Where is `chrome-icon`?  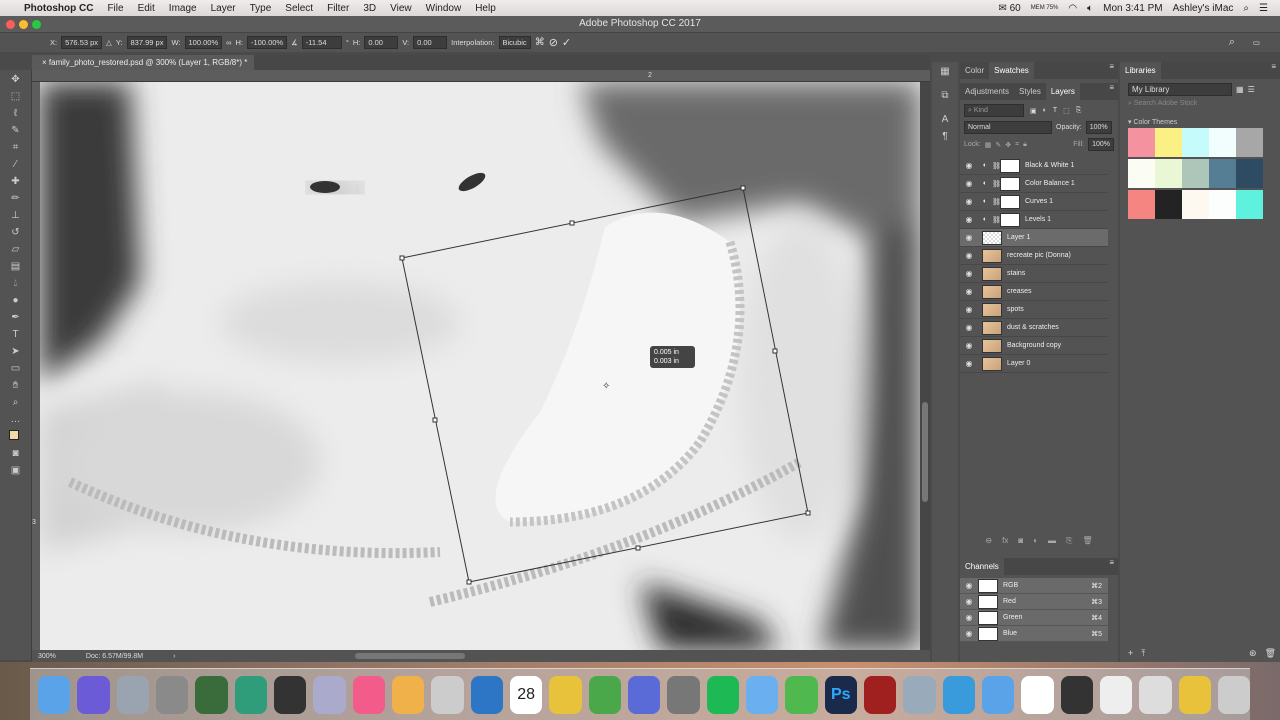 chrome-icon is located at coordinates (565, 694).